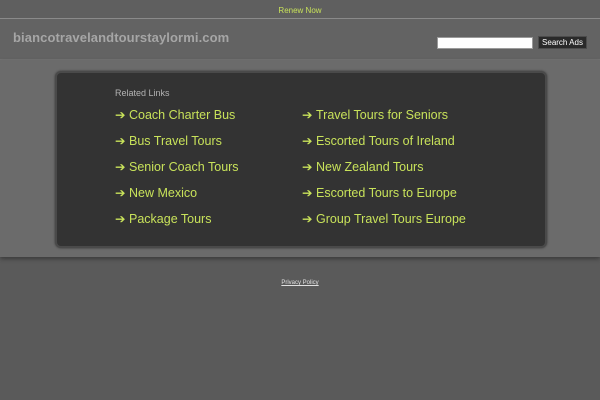 The height and width of the screenshot is (400, 600). I want to click on top-bar: Renew Now, so click(300, 9).